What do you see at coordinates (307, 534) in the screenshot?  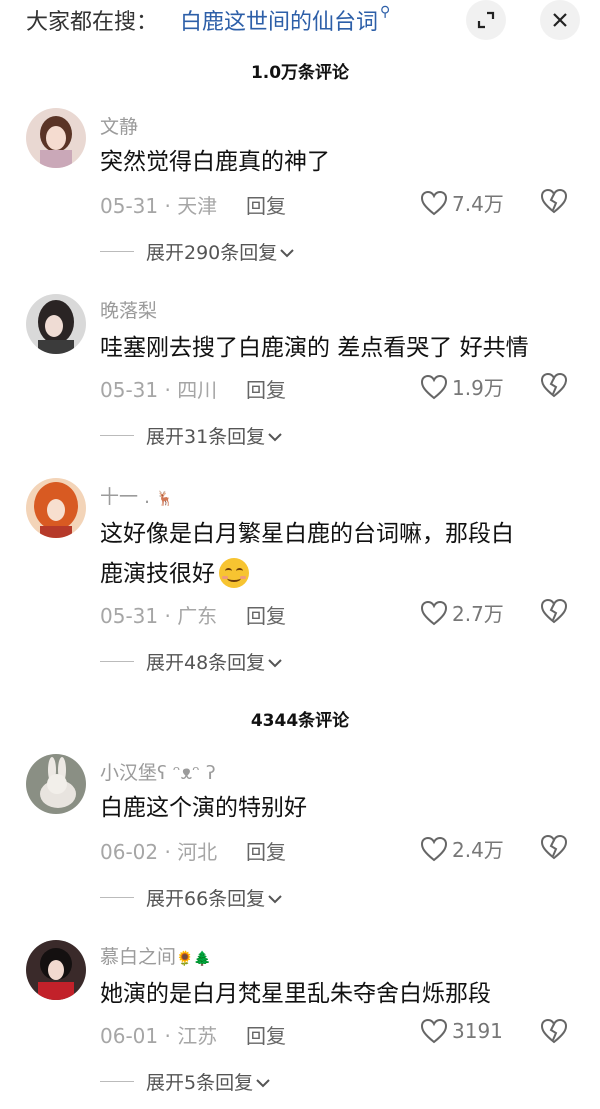 I see `comment-text-line: 这好像是白月繁星白鹿的台词嘛，那段白` at bounding box center [307, 534].